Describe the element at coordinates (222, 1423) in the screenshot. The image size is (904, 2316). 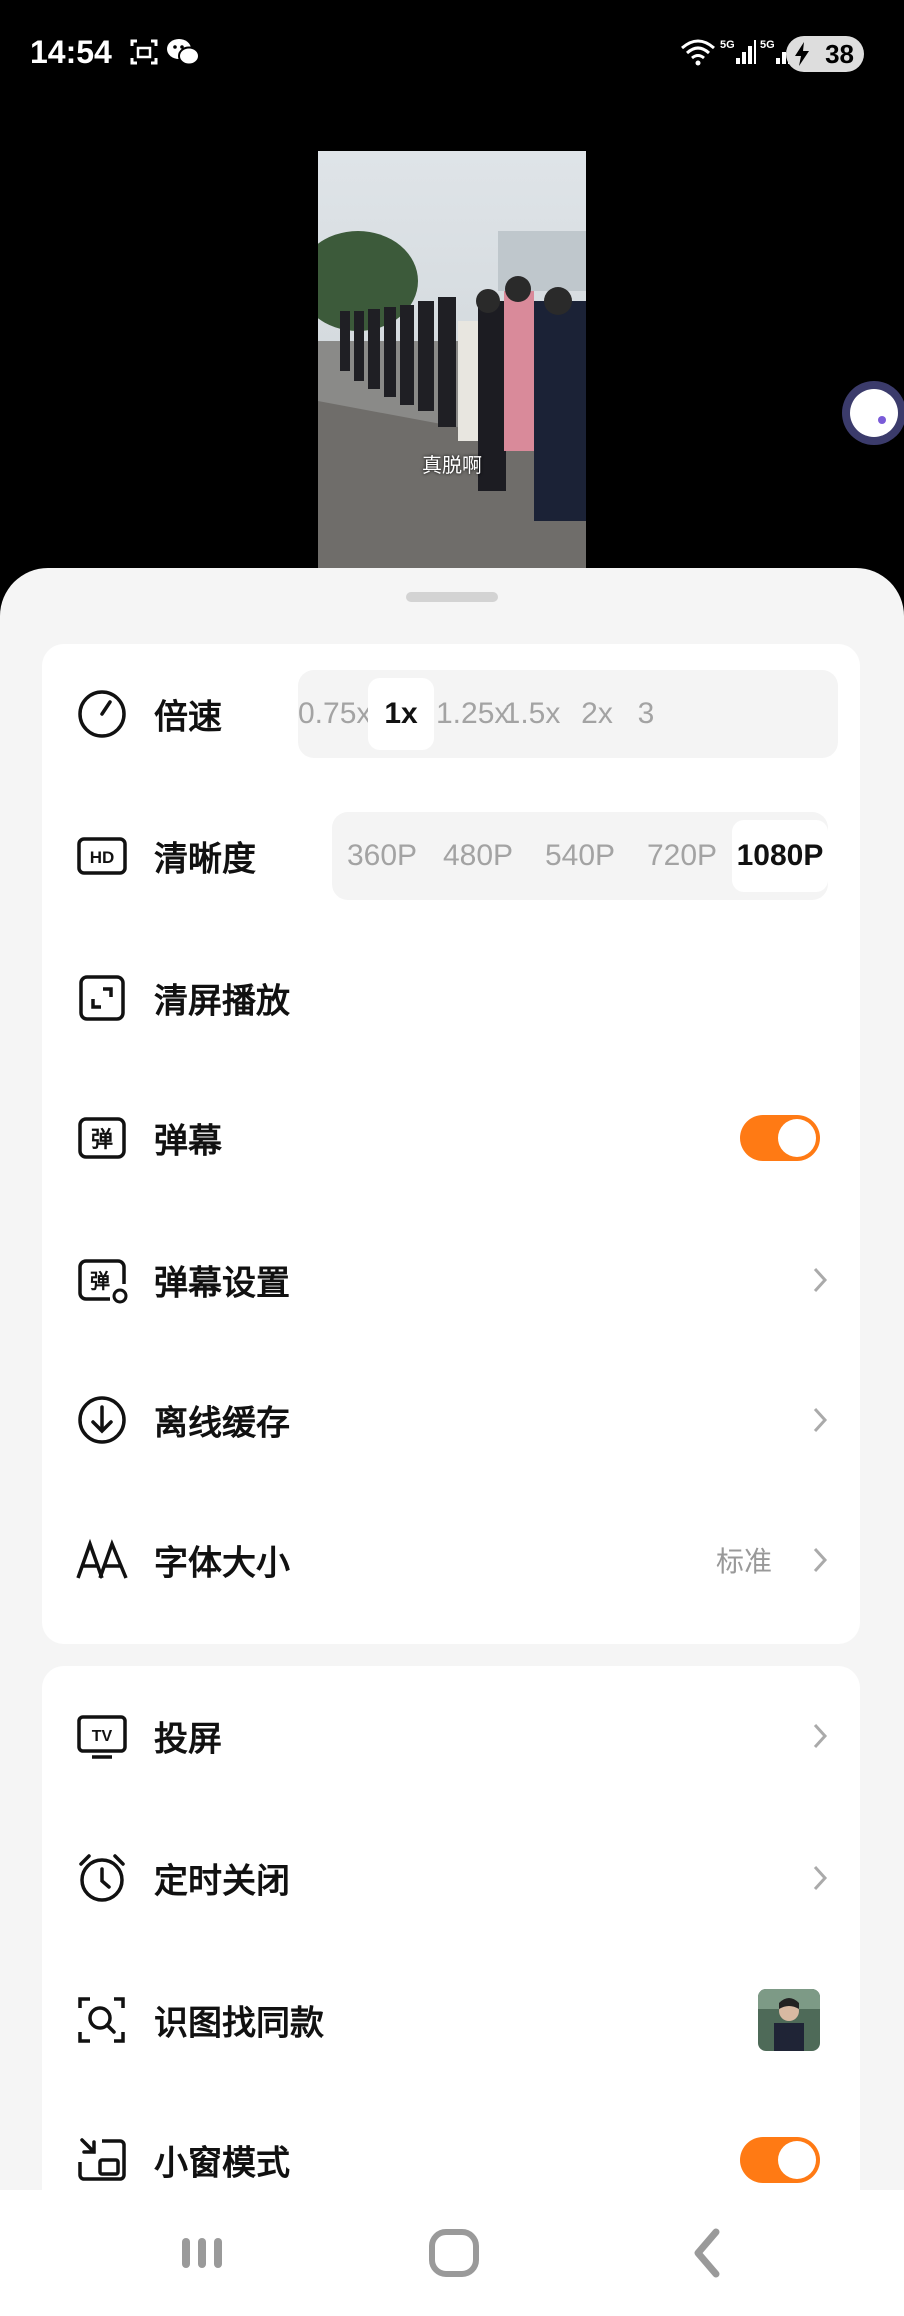
I see `offline-cache-label: 离线缓存` at that location.